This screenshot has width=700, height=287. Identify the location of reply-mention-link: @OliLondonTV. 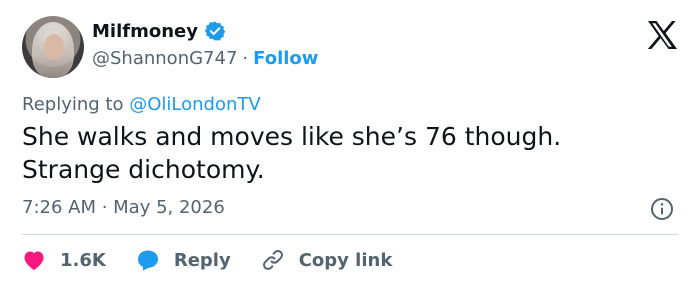
(194, 104).